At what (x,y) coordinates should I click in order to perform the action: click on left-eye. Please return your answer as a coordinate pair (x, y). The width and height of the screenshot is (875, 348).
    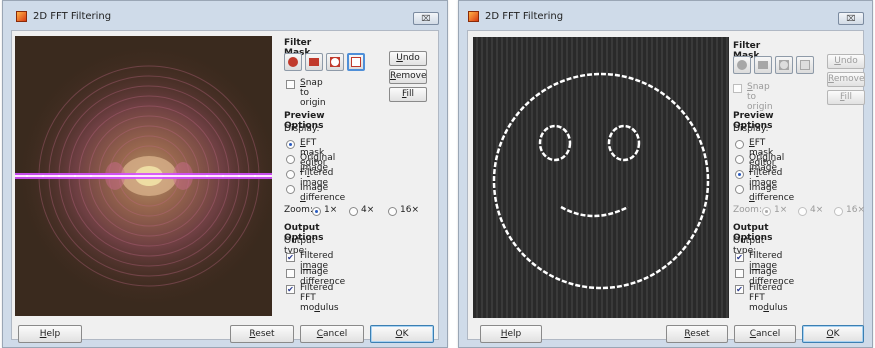
    Looking at the image, I should click on (555, 143).